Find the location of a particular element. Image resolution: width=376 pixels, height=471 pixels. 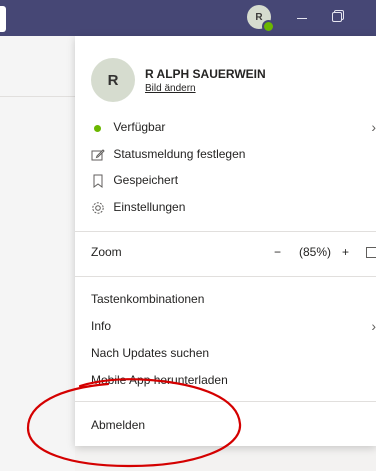

status-available-icon is located at coordinates (268, 26).